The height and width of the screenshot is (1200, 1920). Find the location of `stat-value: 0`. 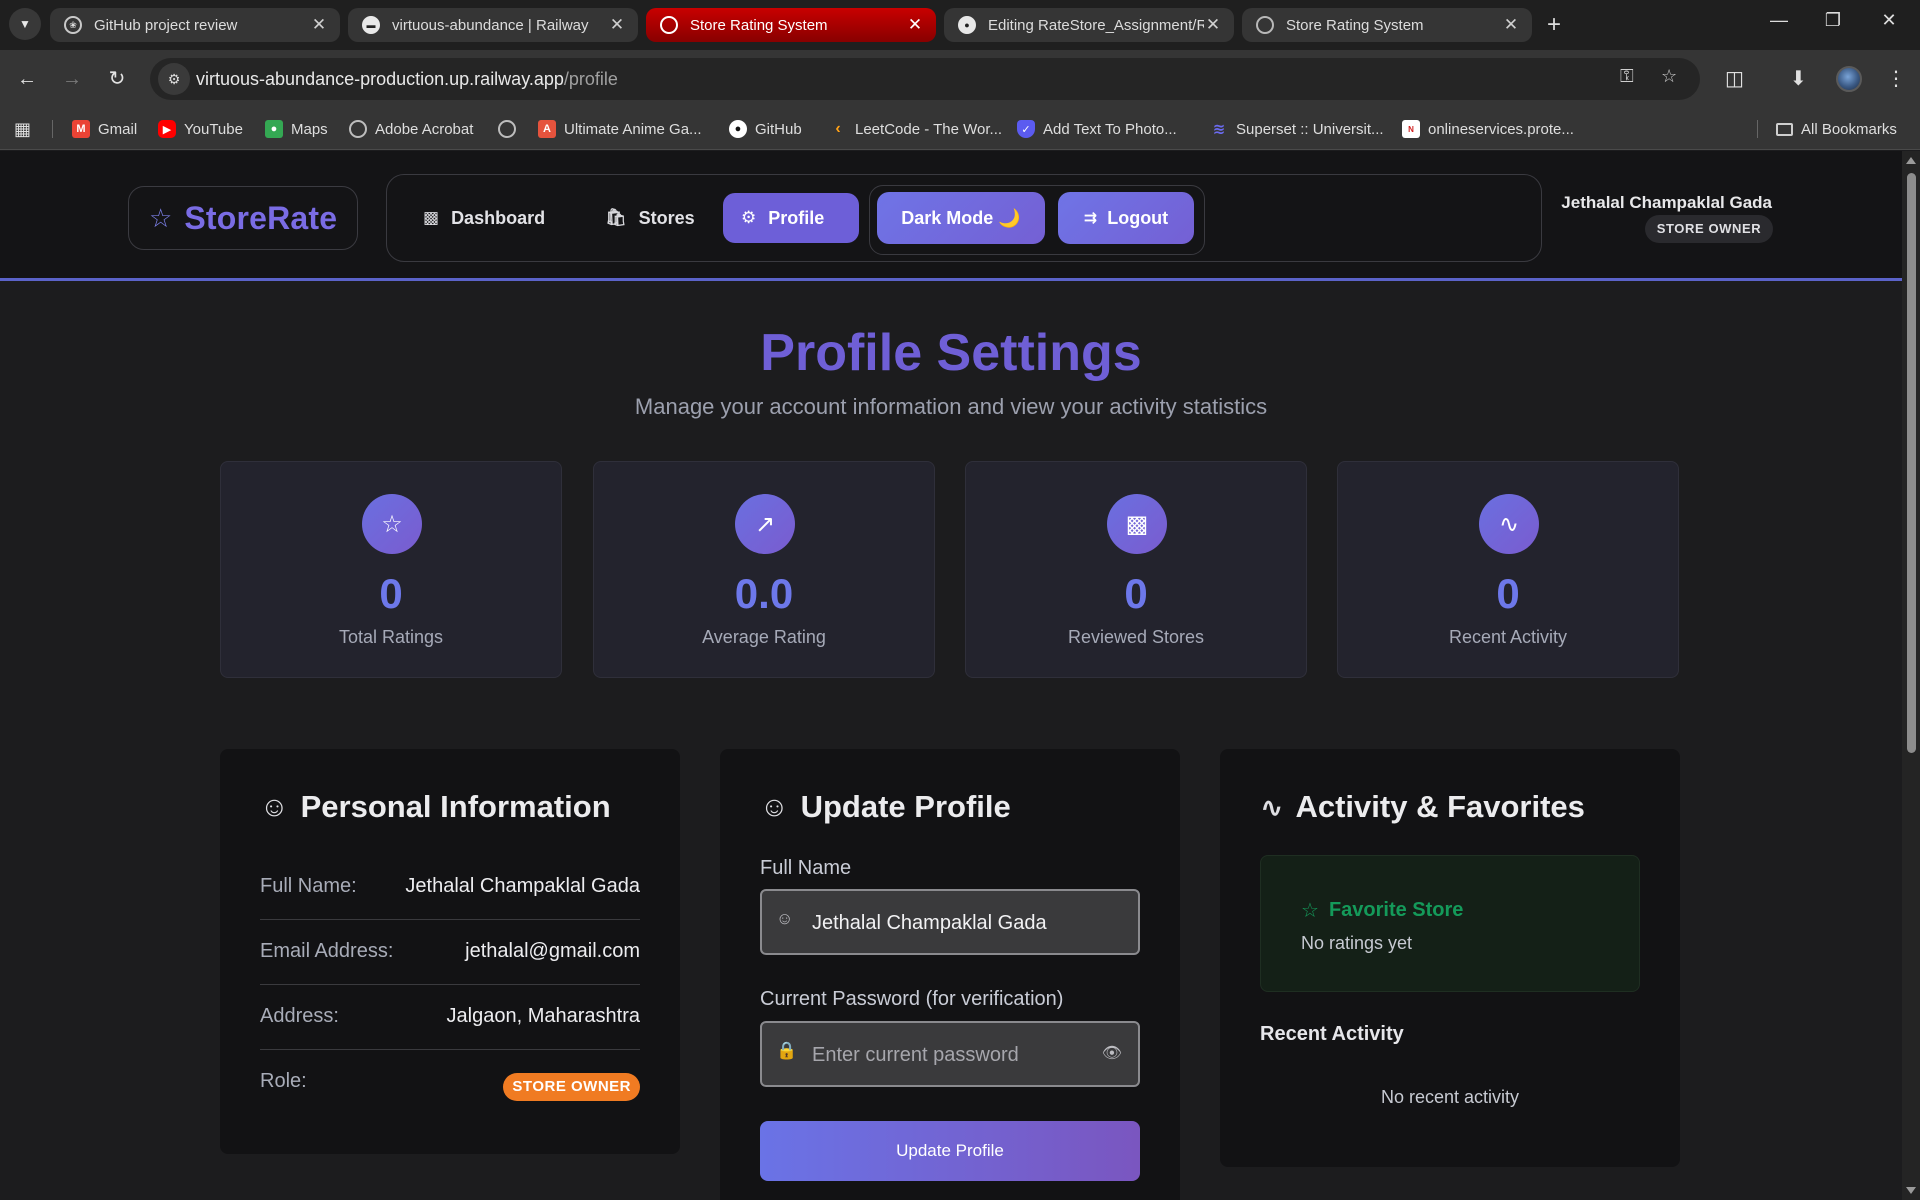

stat-value: 0 is located at coordinates (391, 593).